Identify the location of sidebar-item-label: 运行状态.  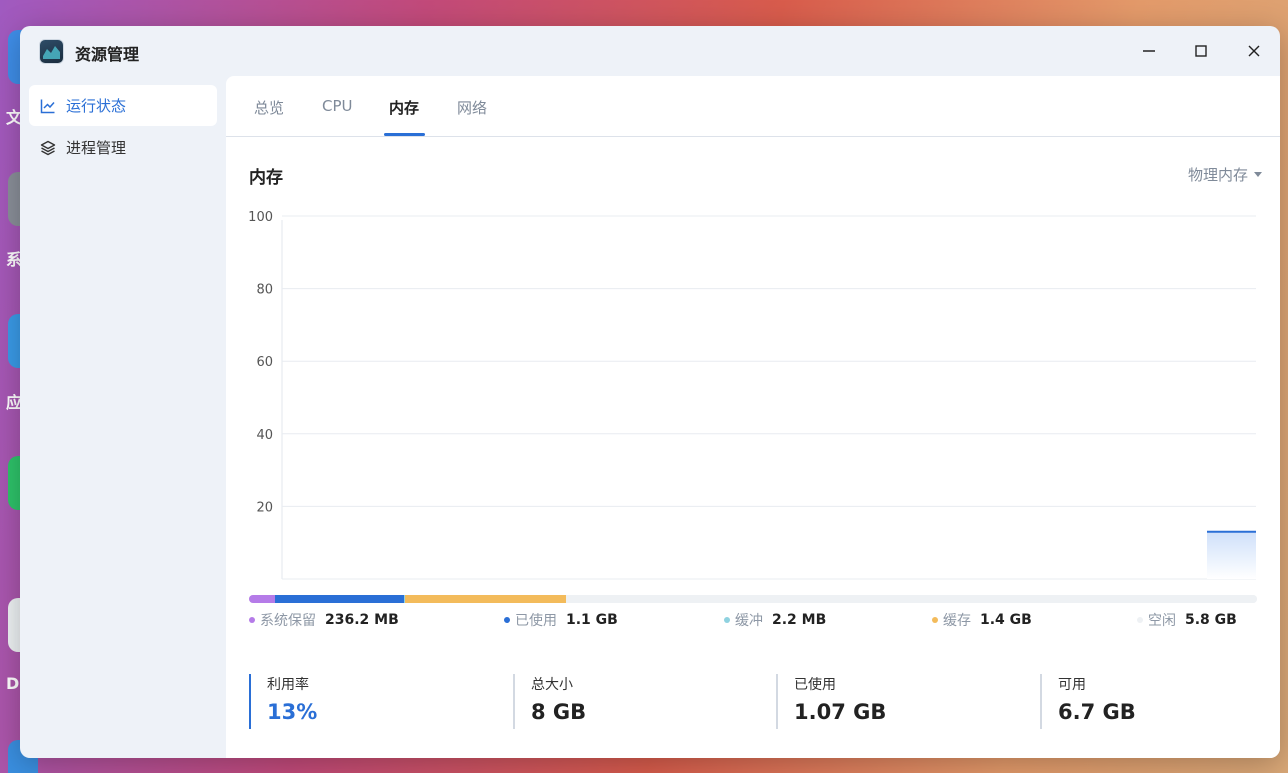
(96, 106).